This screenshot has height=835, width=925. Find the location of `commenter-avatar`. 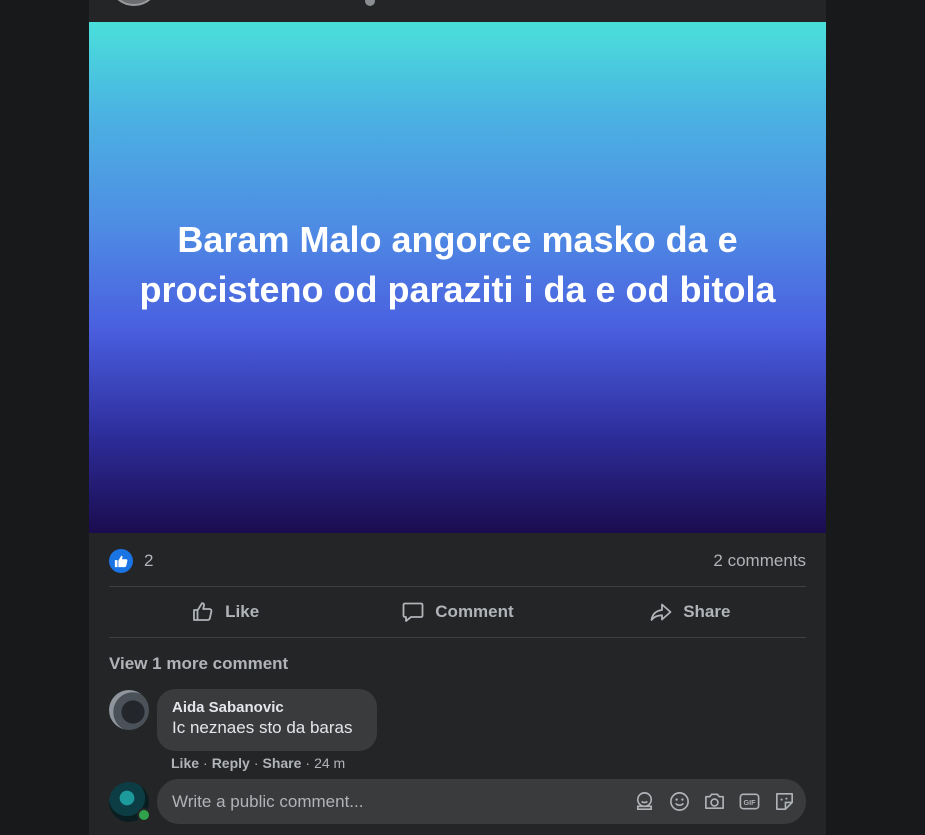

commenter-avatar is located at coordinates (129, 710).